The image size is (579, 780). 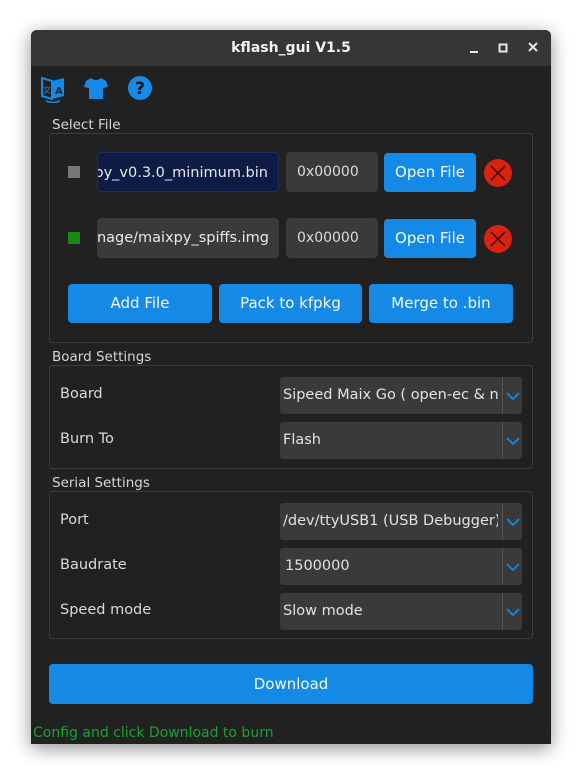 What do you see at coordinates (101, 483) in the screenshot?
I see `serial-settings-title: Serial Settings` at bounding box center [101, 483].